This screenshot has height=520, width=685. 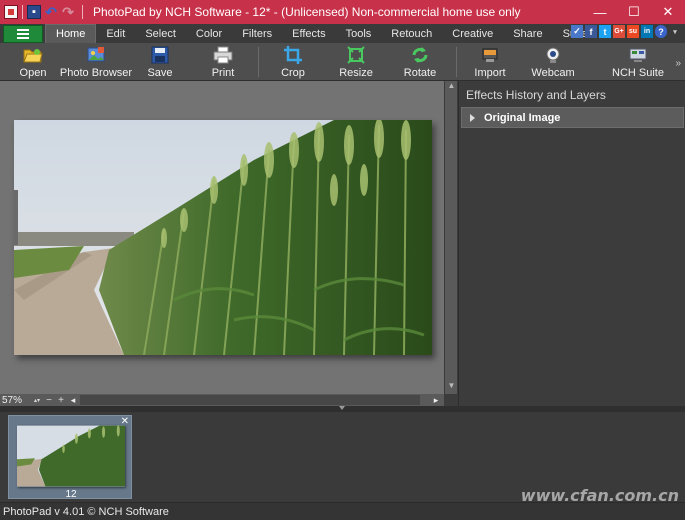 What do you see at coordinates (420, 73) in the screenshot?
I see `rotate-label: Rotate` at bounding box center [420, 73].